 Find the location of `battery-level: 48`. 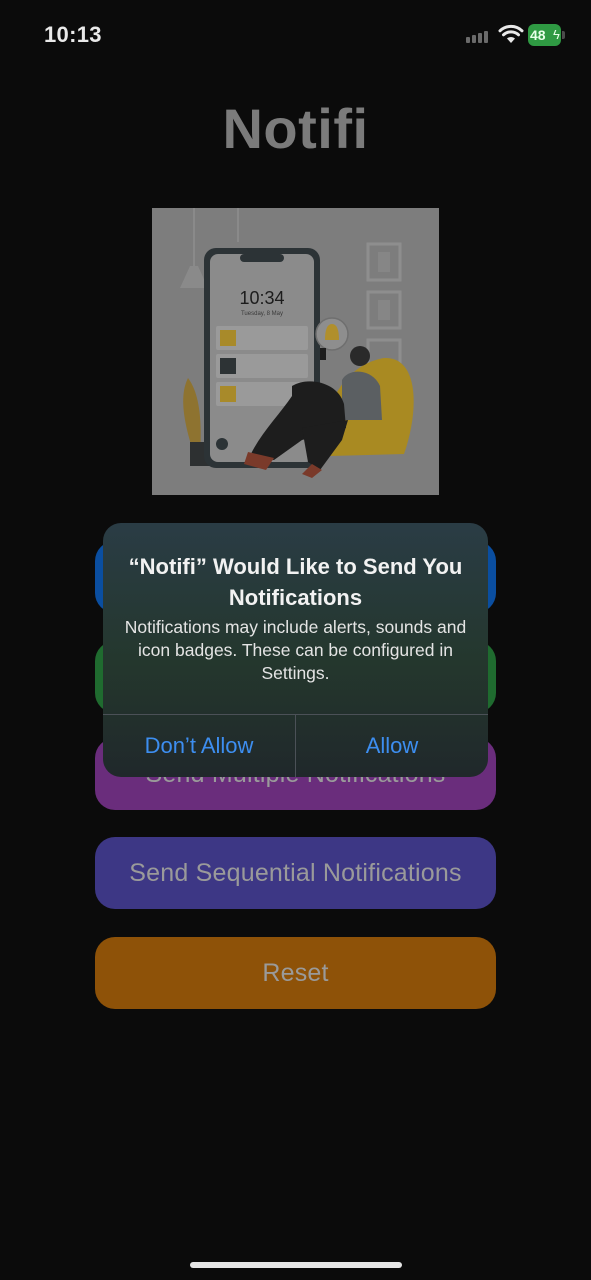

battery-level: 48 is located at coordinates (538, 35).